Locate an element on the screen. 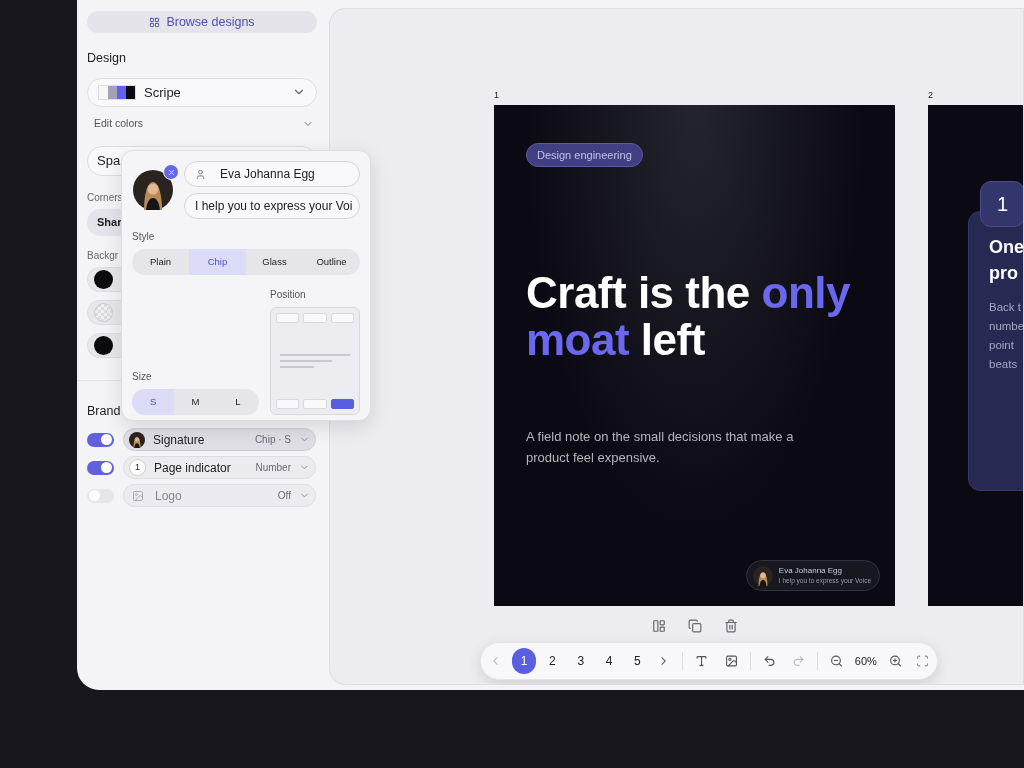 The height and width of the screenshot is (768, 1024). signature-name: Eva Johanna Egg is located at coordinates (811, 571).